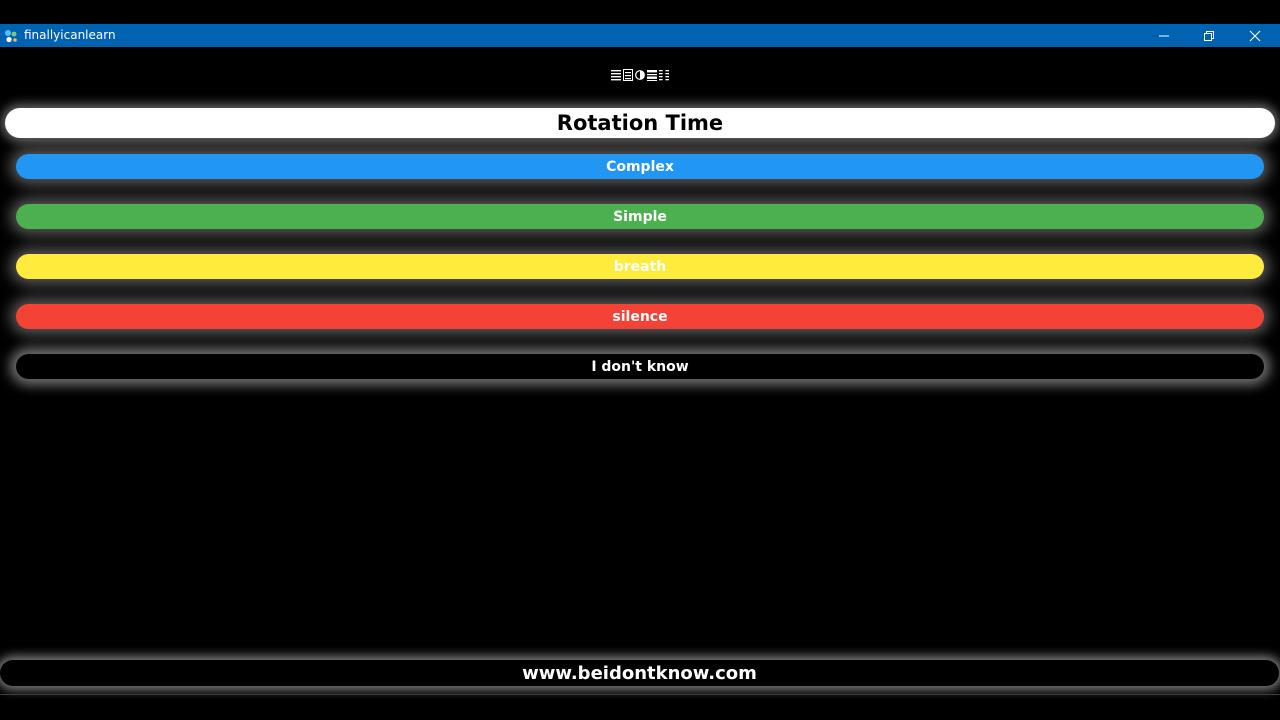 The image size is (1280, 720). I want to click on title-bar: finallyicanlearn, so click(640, 35).